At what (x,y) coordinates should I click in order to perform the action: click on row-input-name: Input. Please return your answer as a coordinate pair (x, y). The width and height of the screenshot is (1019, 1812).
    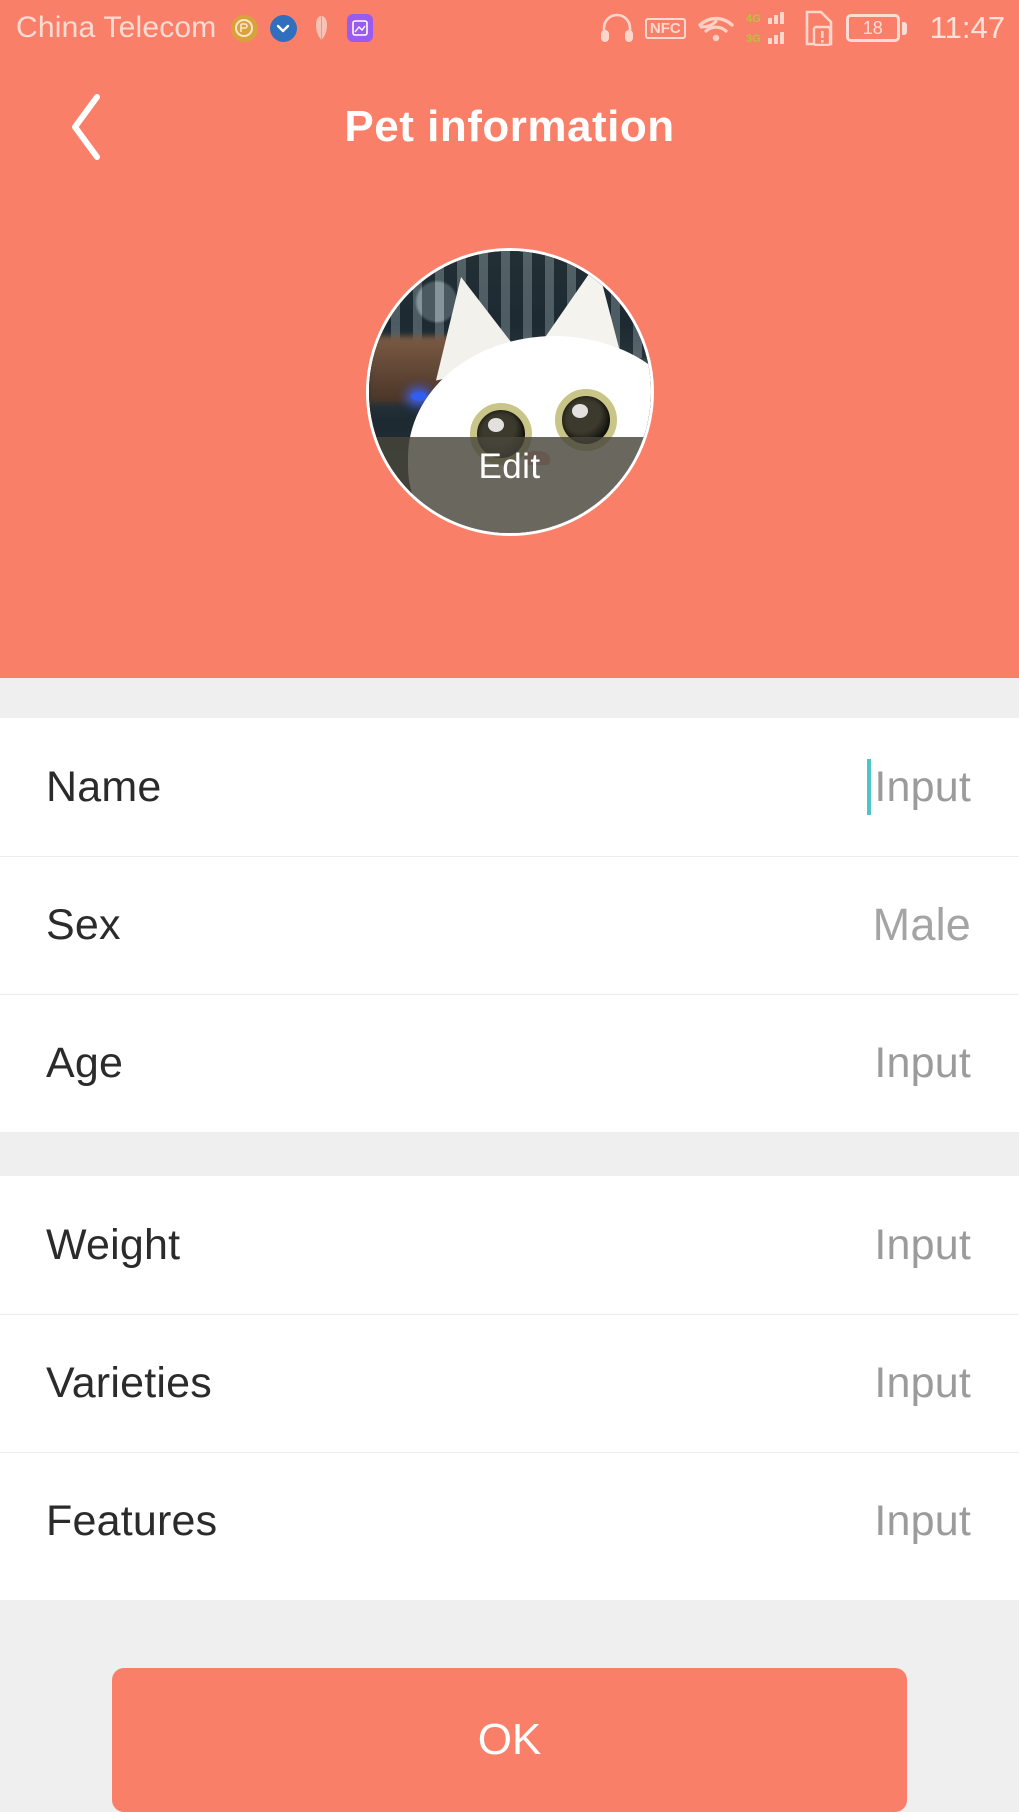
    Looking at the image, I should click on (919, 787).